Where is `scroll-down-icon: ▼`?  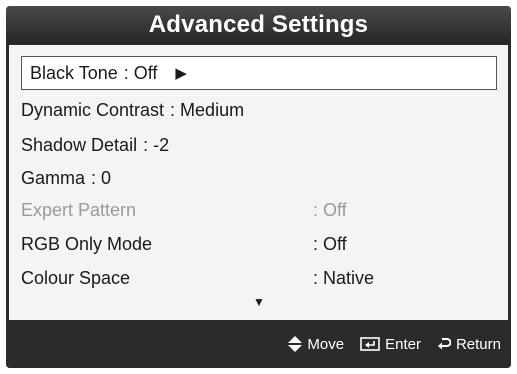
scroll-down-icon: ▼ is located at coordinates (259, 302).